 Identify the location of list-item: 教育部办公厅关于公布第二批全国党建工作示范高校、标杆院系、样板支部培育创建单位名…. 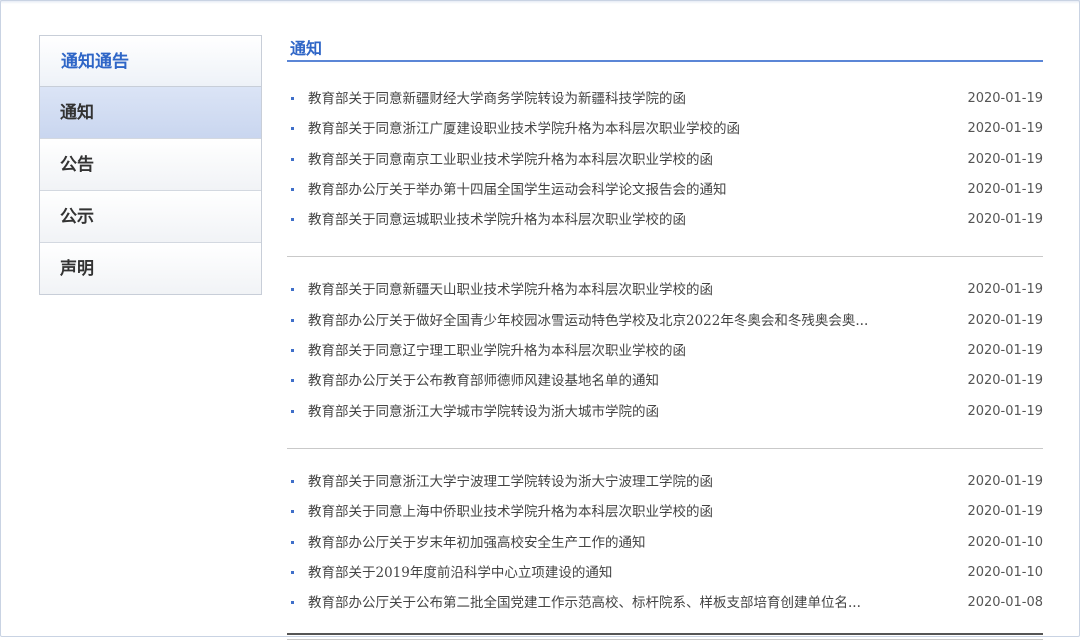
(665, 607).